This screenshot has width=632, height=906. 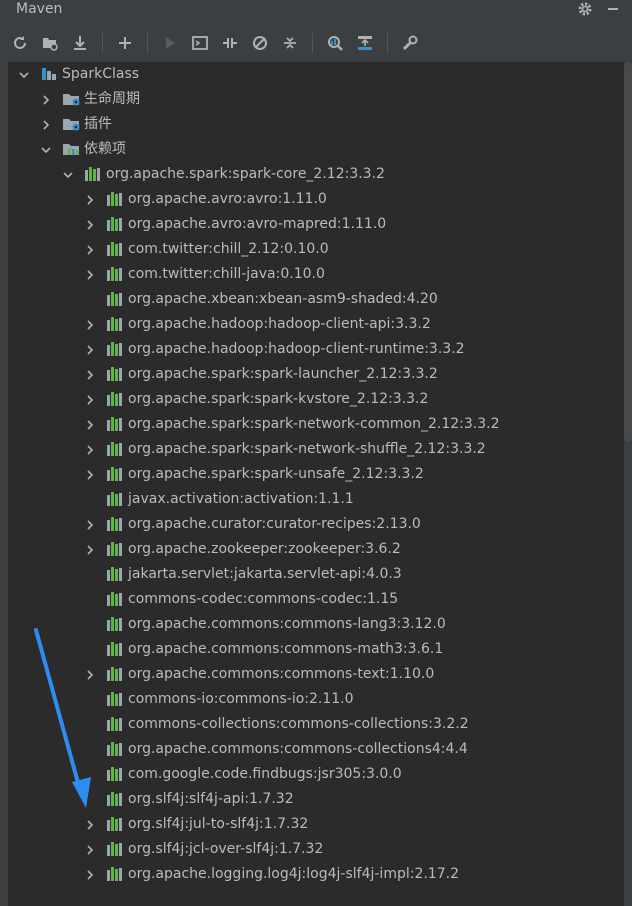 What do you see at coordinates (316, 824) in the screenshot?
I see `dependency-row: org.slf4j:jul-to-slf4j:1.7.32` at bounding box center [316, 824].